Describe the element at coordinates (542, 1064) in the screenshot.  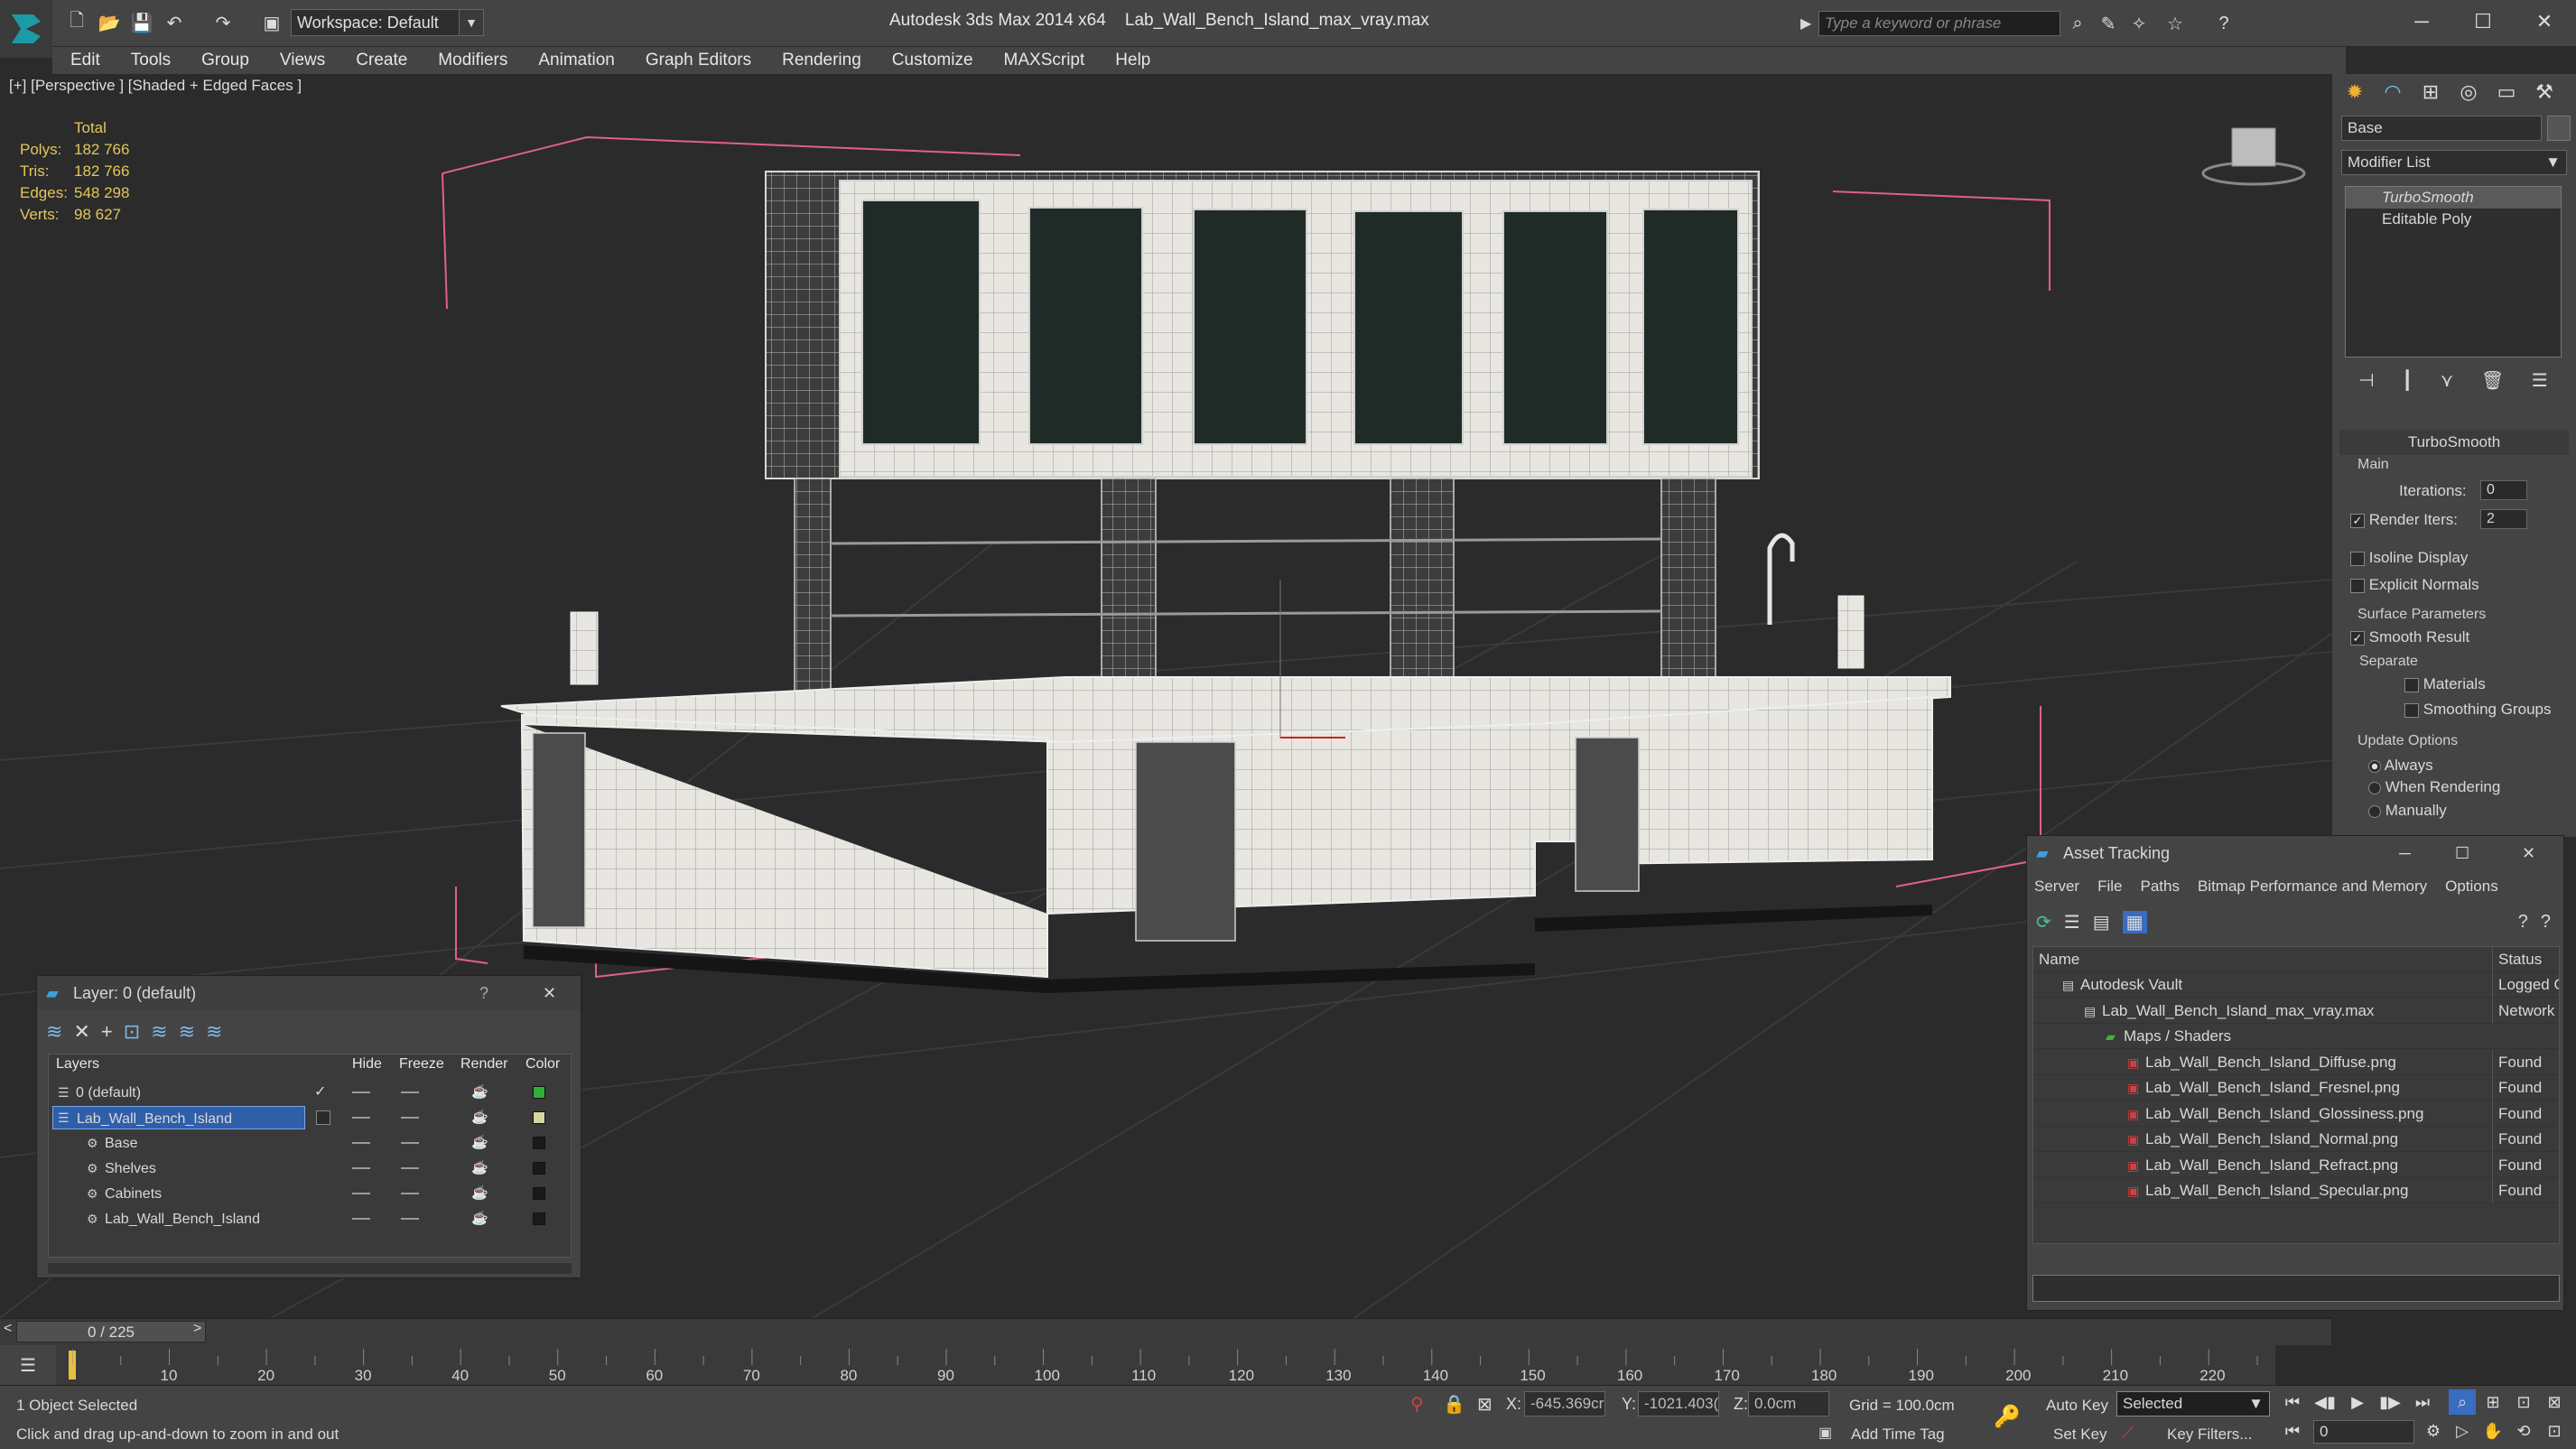
I see `col-color: Color` at that location.